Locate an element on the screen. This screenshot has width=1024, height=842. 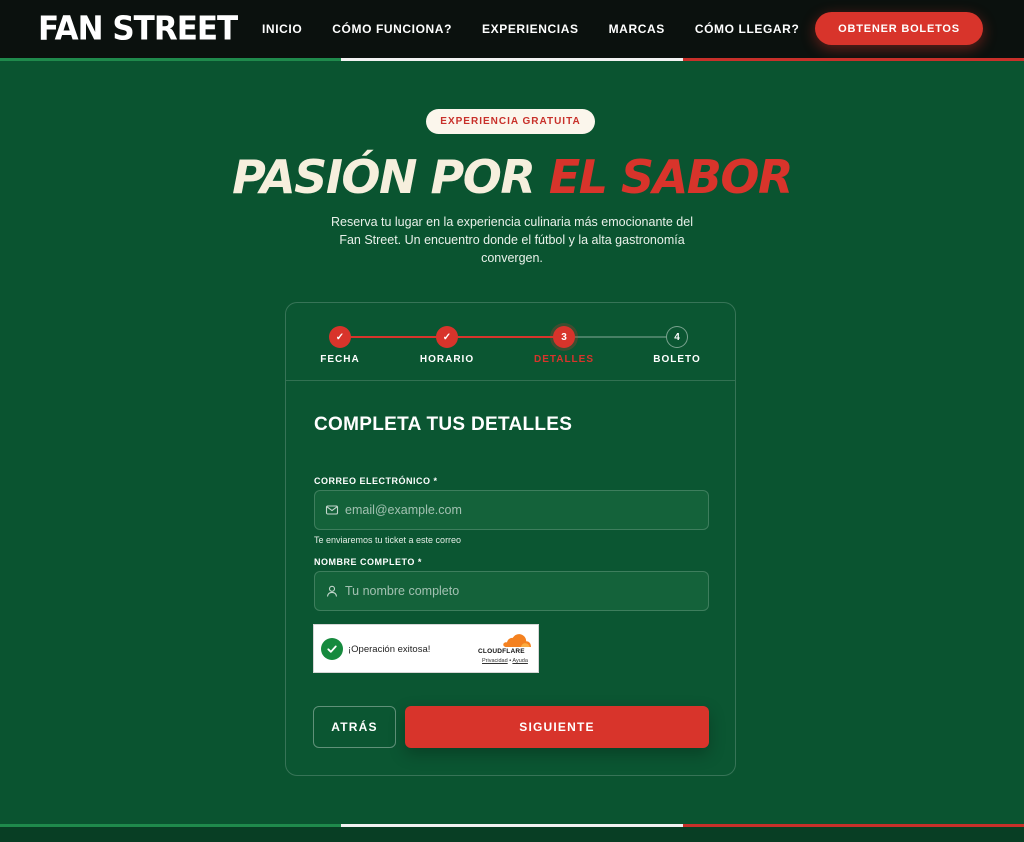
name-input is located at coordinates (522, 591).